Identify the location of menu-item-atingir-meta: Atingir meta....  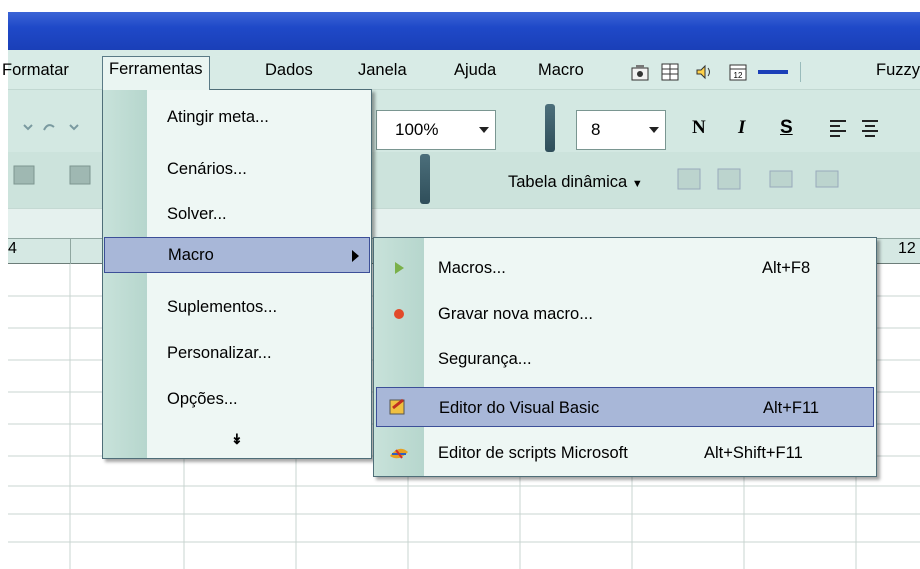
(218, 117).